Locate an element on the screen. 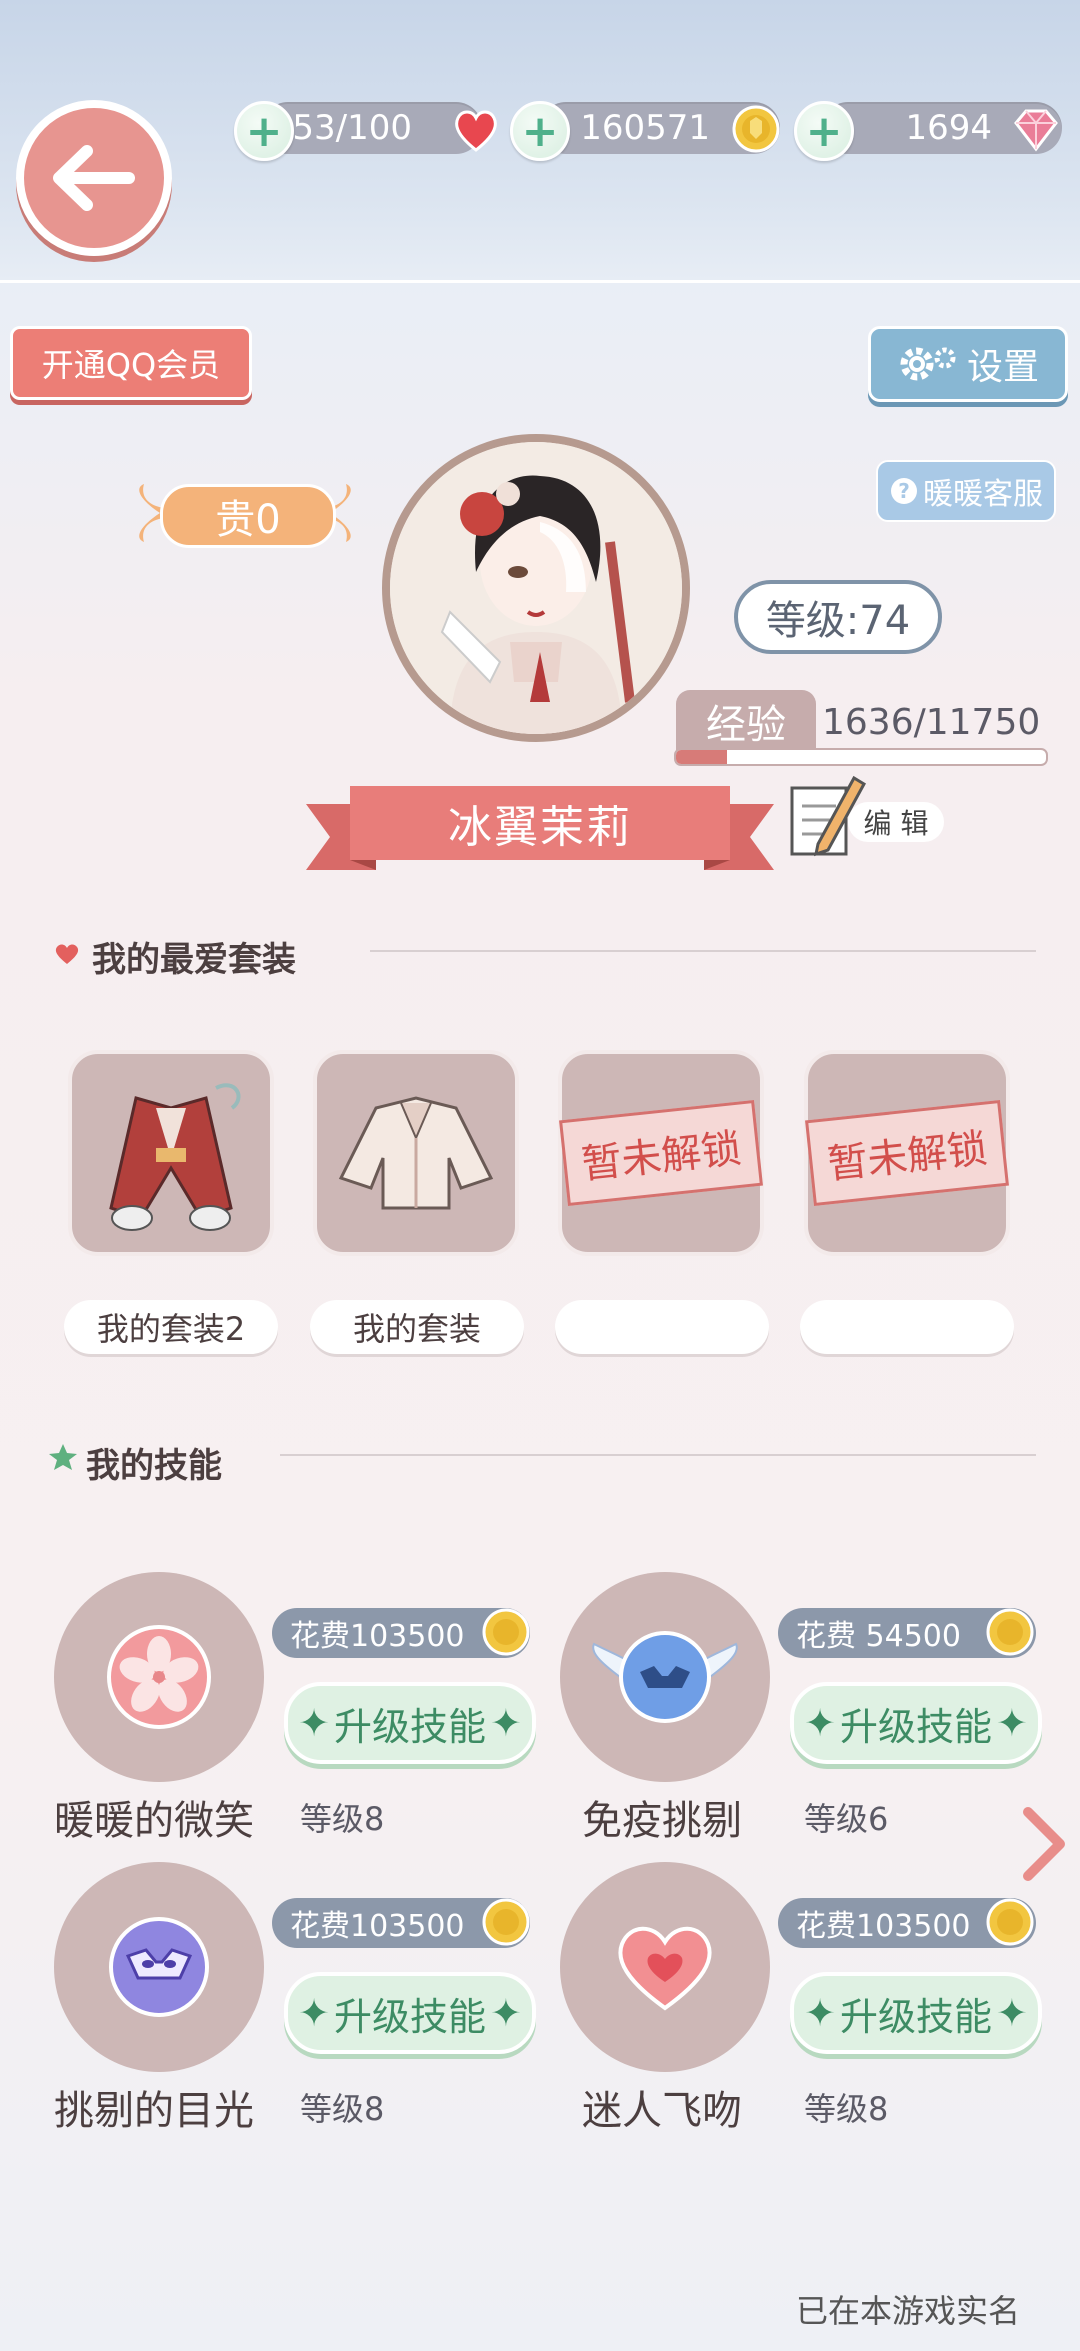  heart-kiss-icon is located at coordinates (665, 1968).